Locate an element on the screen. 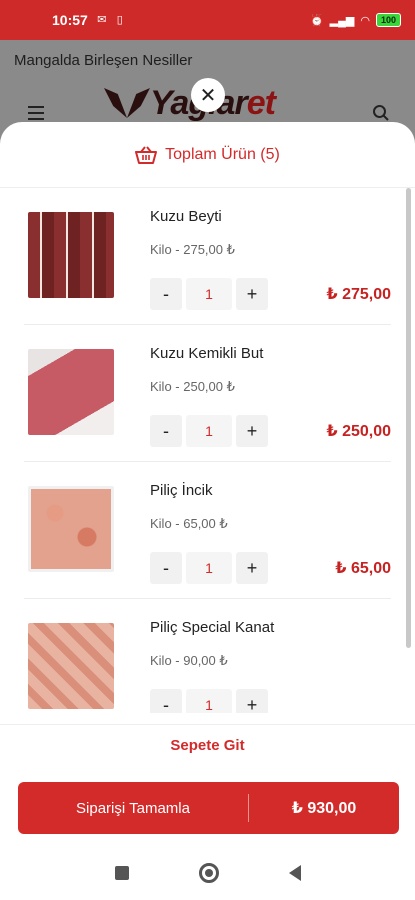  cart-header: Toplam Ürün (5) is located at coordinates (207, 155).